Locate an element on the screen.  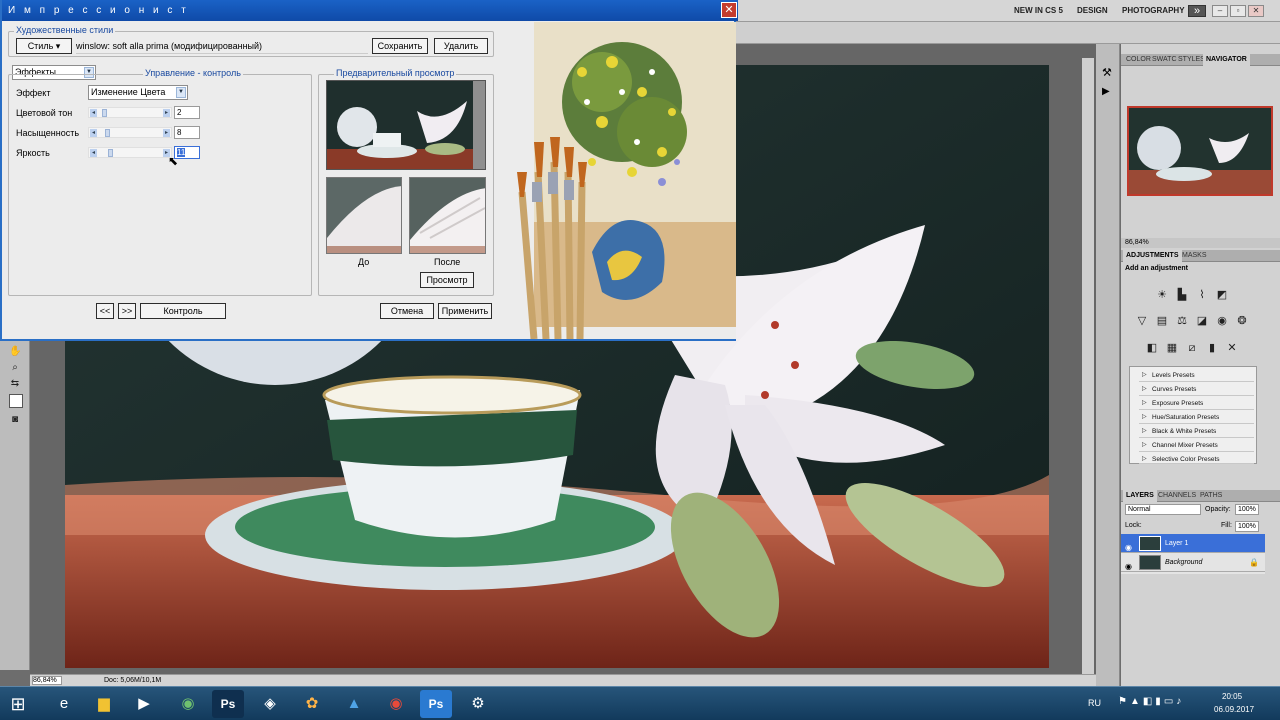
tray-icons: ⚑▲◧▮▭♪ is located at coordinates (1151, 701).